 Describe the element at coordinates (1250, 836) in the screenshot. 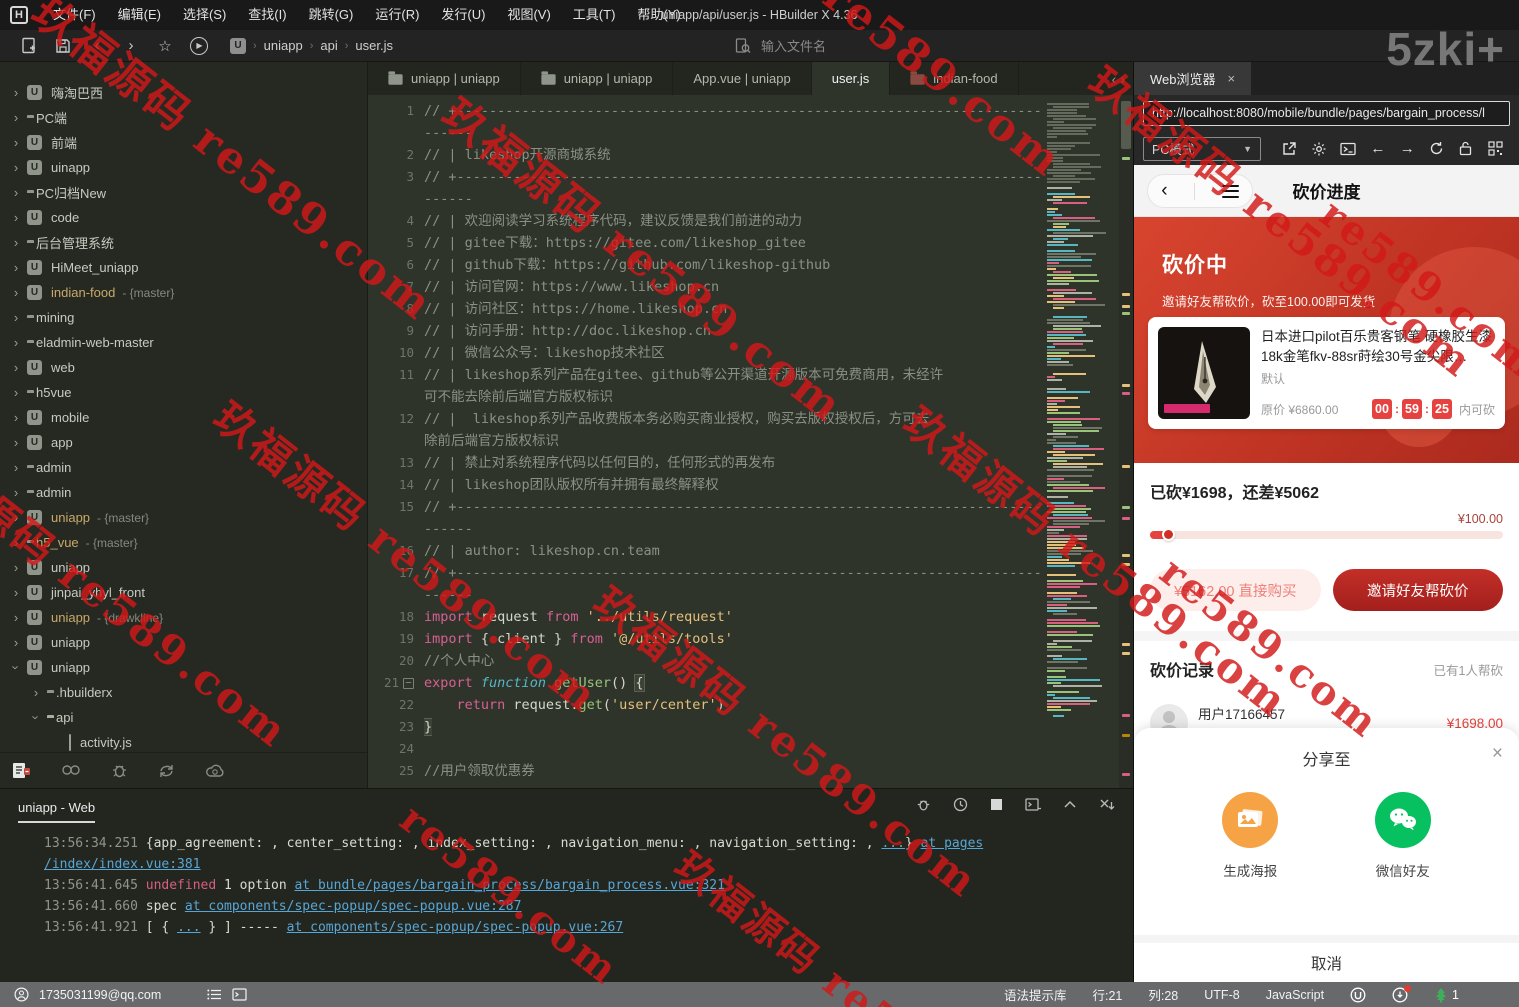

I see `share-option-poster: 生成海报` at that location.